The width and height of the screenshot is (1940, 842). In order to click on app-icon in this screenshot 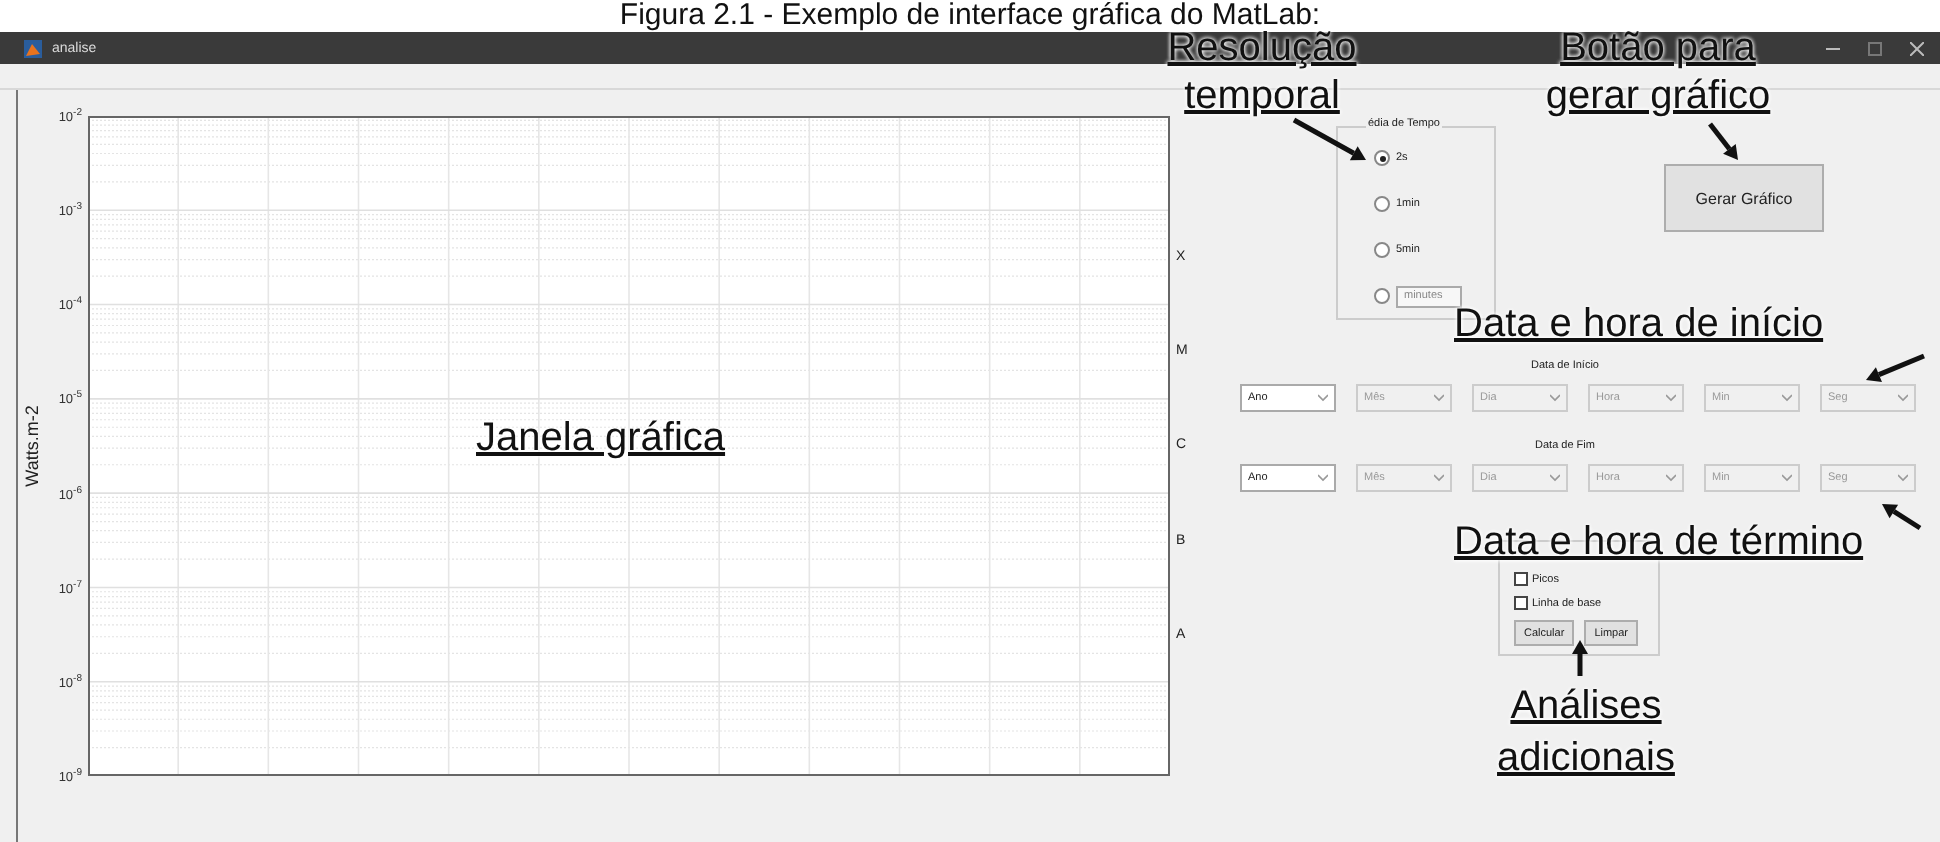, I will do `click(33, 48)`.